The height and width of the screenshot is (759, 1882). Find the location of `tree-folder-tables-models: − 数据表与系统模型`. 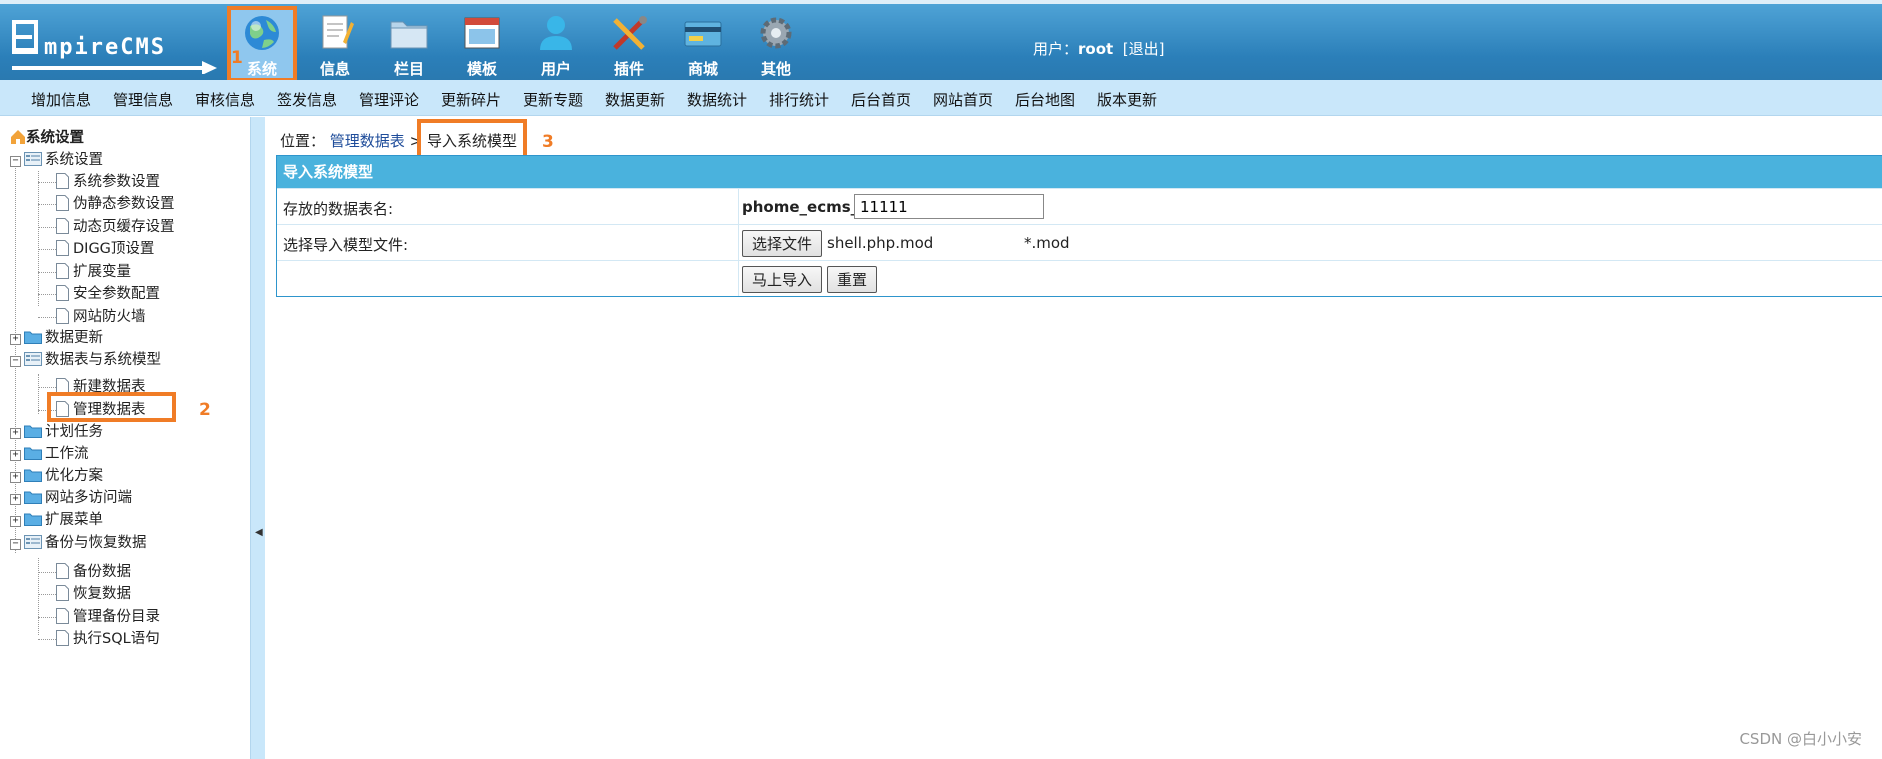

tree-folder-tables-models: − 数据表与系统模型 is located at coordinates (85, 360).